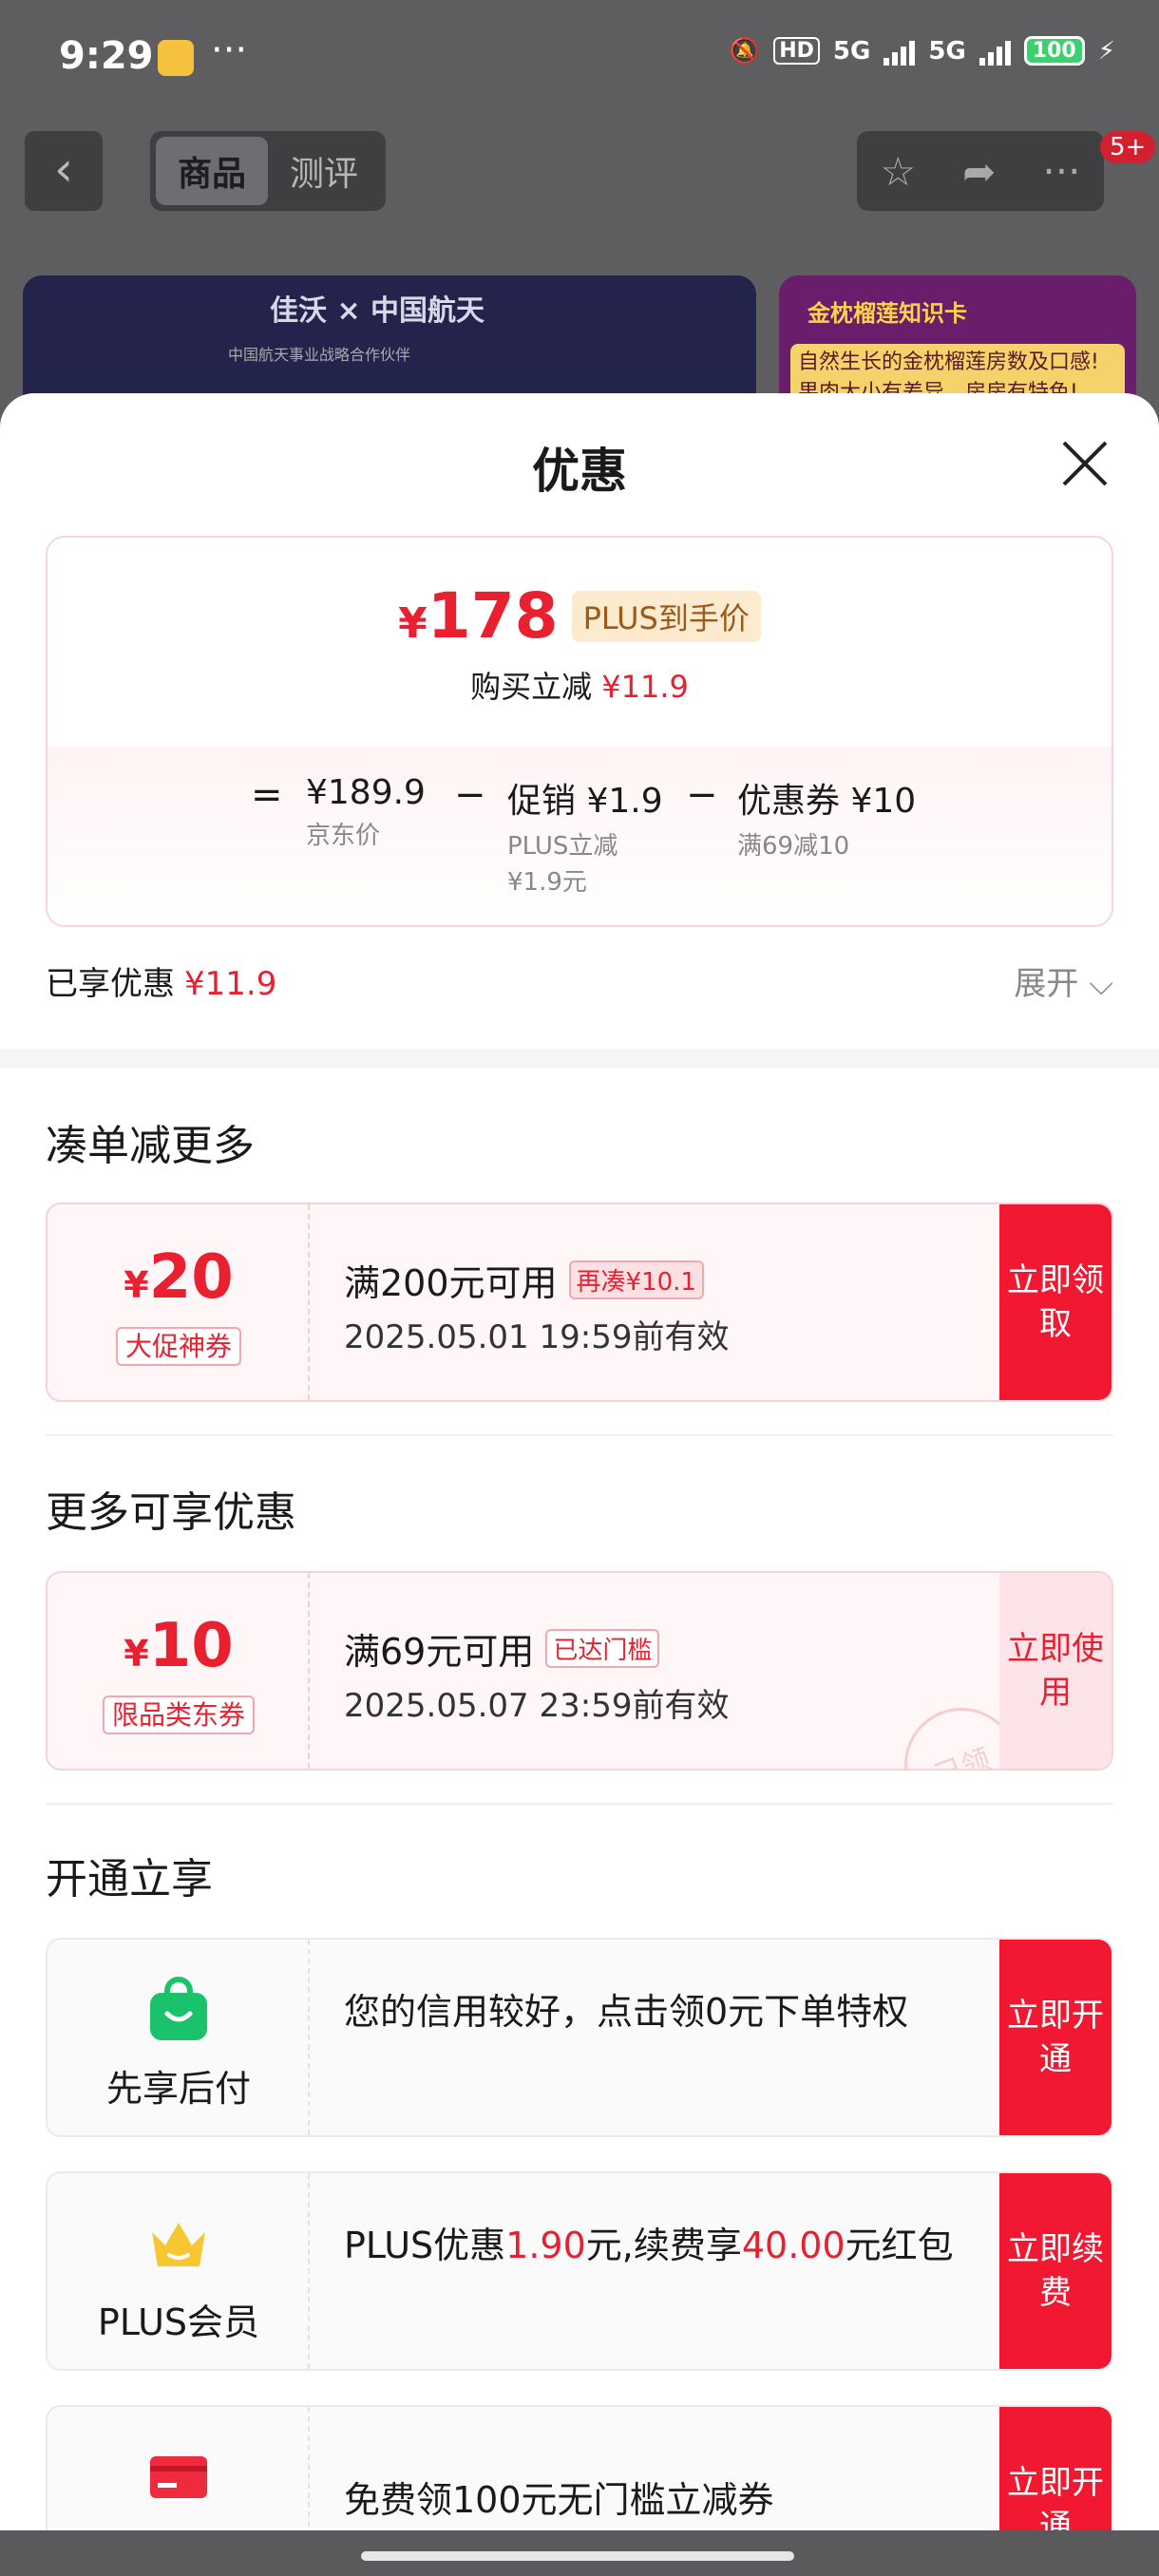  I want to click on app-notification-icon, so click(176, 58).